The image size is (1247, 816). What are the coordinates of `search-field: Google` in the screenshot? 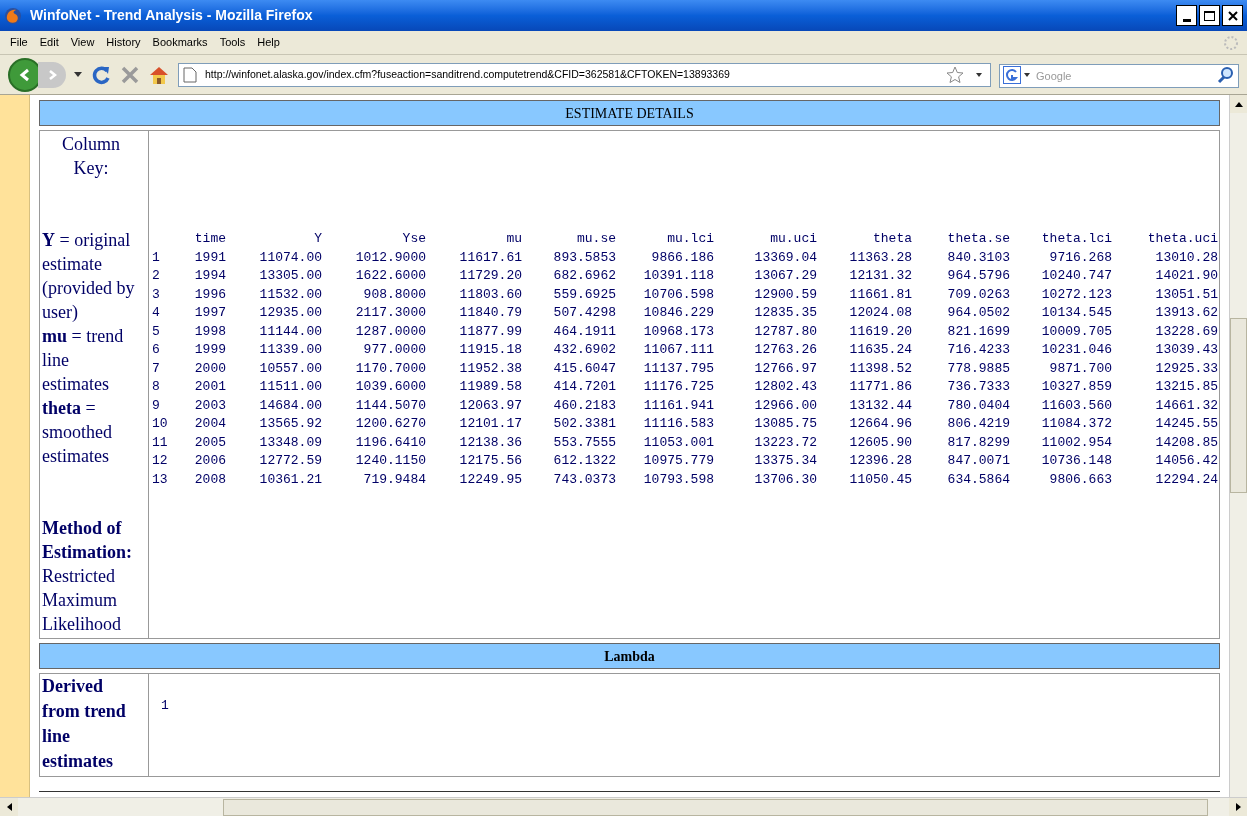 It's located at (1119, 75).